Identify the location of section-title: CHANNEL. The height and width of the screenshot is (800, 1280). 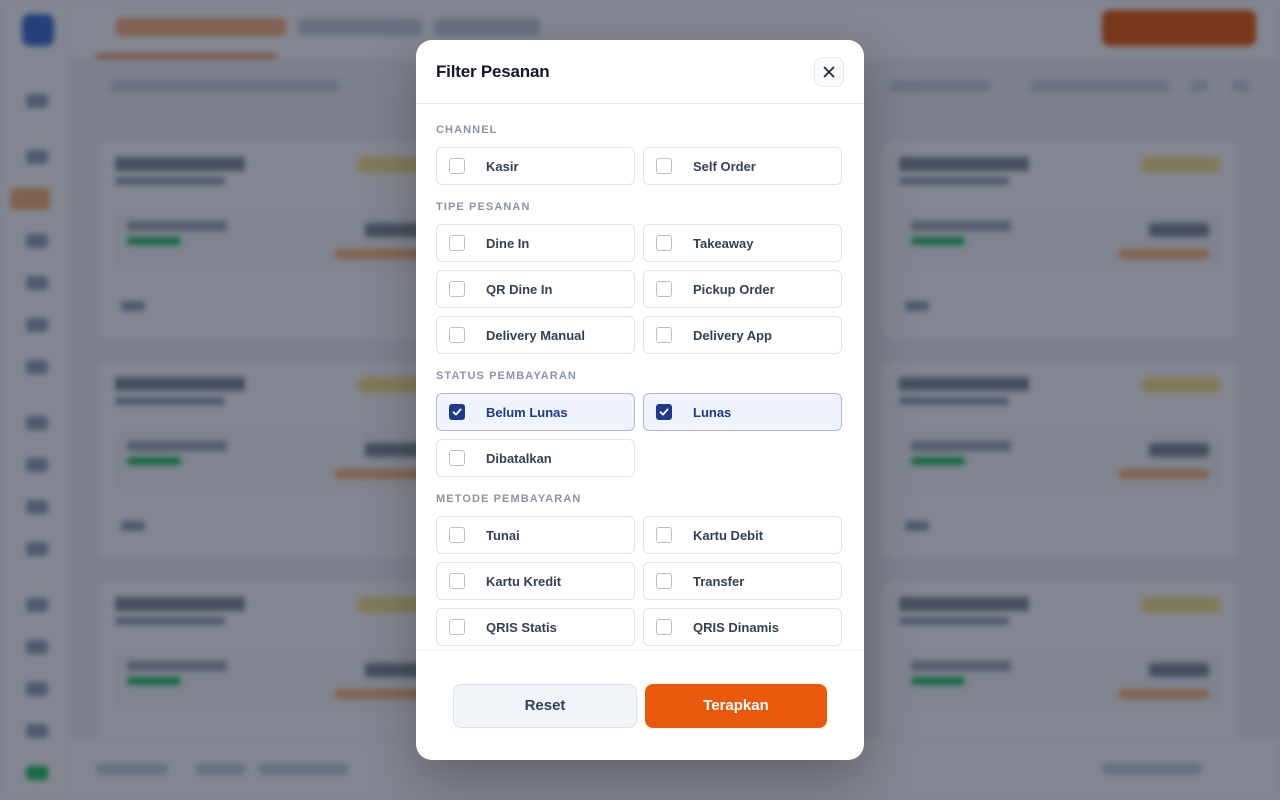
(467, 130).